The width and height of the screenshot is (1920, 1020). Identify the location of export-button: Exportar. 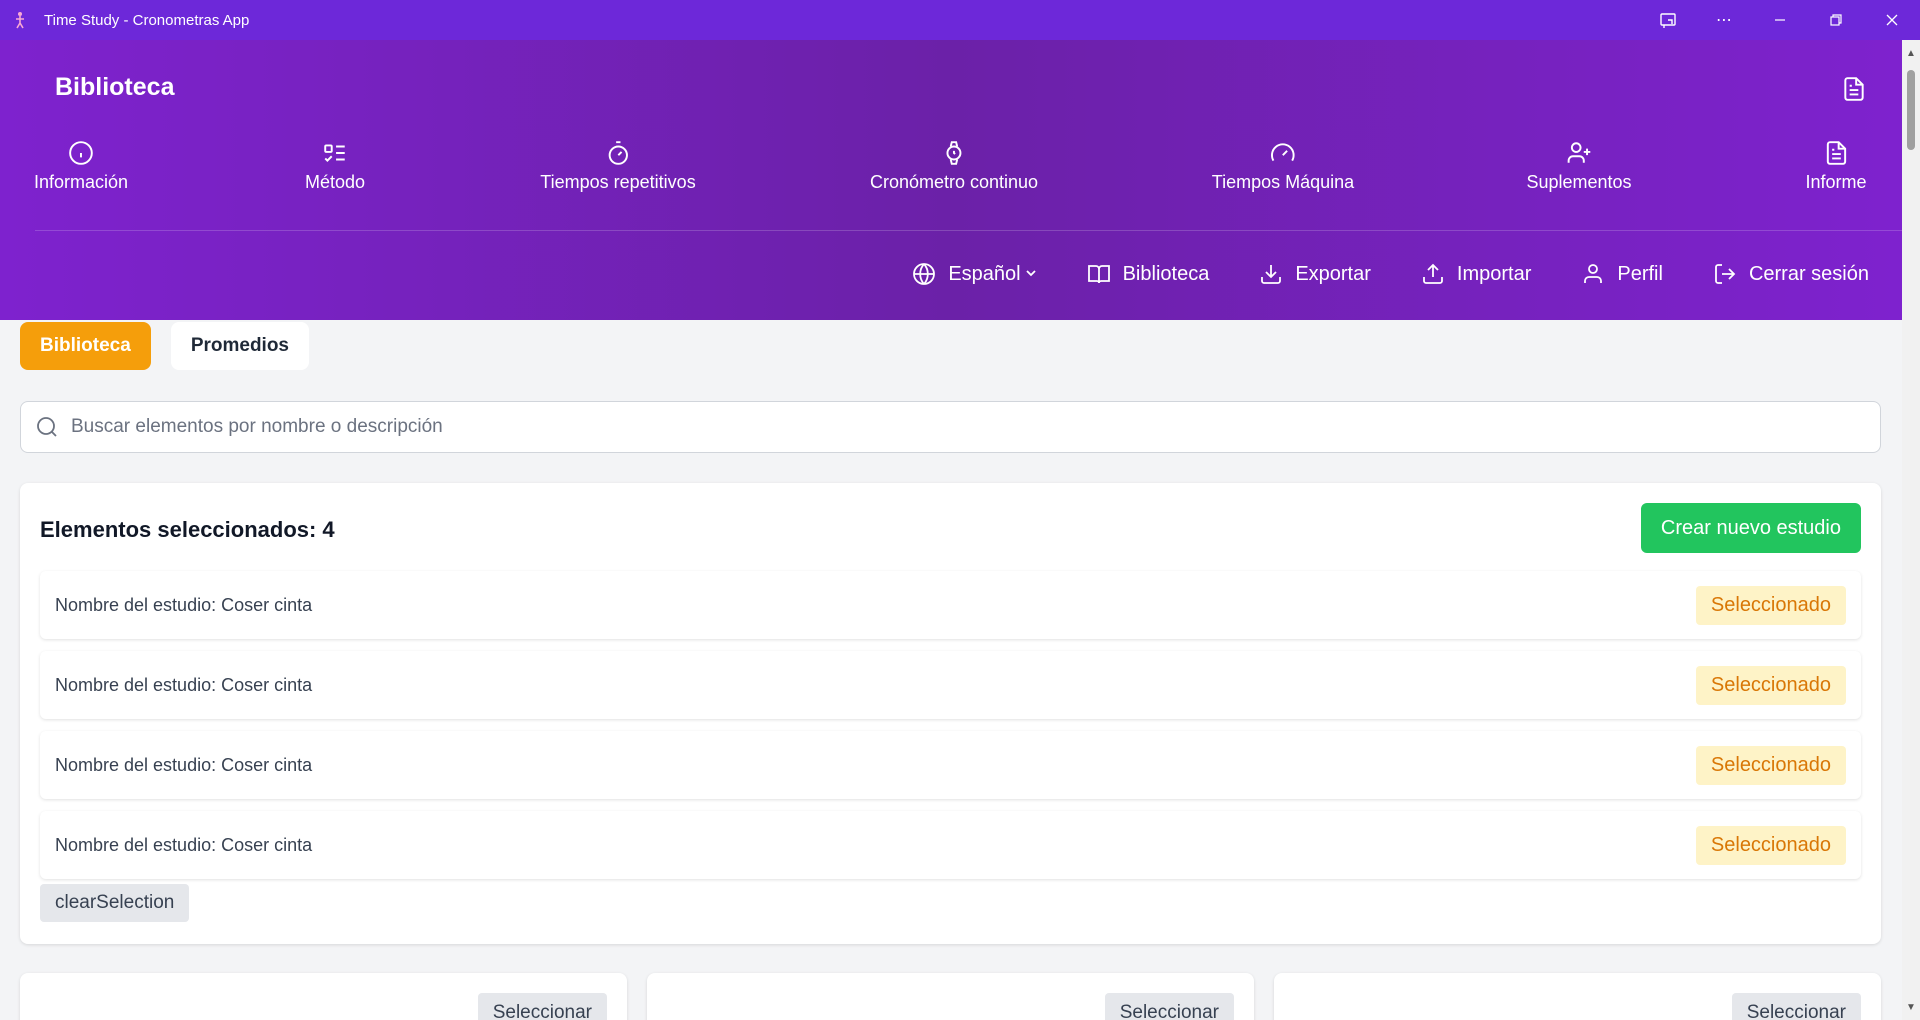
(1315, 274).